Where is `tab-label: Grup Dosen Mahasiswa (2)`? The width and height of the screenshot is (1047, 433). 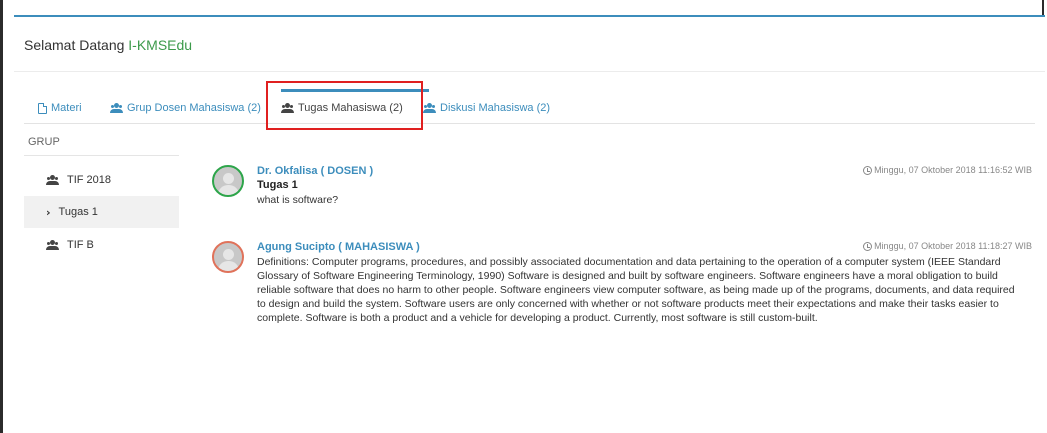 tab-label: Grup Dosen Mahasiswa (2) is located at coordinates (194, 108).